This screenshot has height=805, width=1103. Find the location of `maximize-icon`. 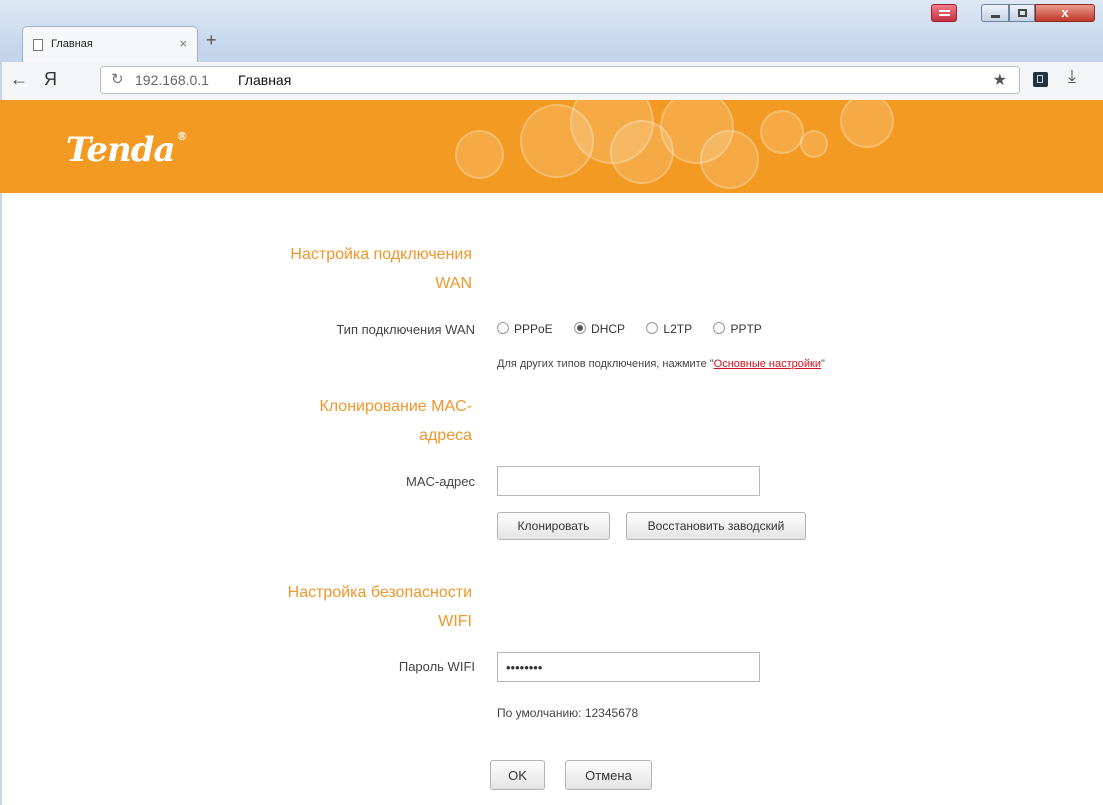

maximize-icon is located at coordinates (1022, 13).